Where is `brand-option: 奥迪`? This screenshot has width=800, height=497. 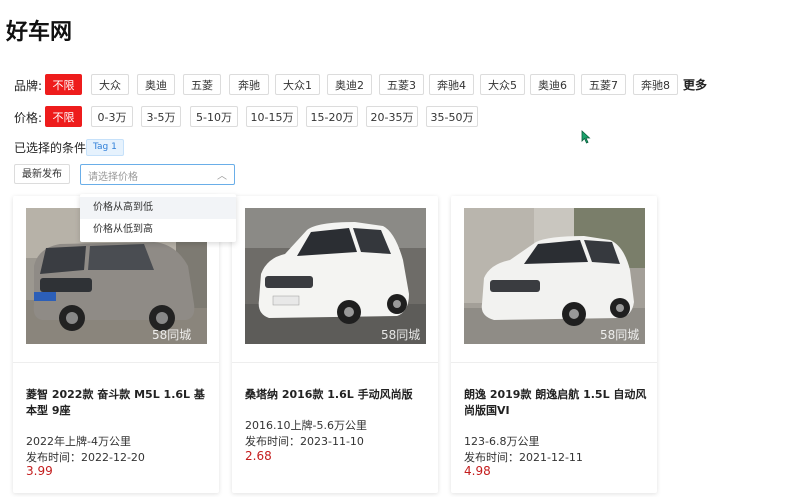
brand-option: 奥迪 is located at coordinates (156, 84).